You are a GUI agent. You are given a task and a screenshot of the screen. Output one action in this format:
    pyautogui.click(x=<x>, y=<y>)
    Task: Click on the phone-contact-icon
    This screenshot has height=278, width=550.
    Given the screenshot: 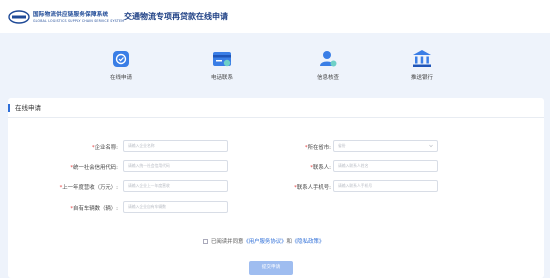 What is the action you would take?
    pyautogui.click(x=222, y=59)
    